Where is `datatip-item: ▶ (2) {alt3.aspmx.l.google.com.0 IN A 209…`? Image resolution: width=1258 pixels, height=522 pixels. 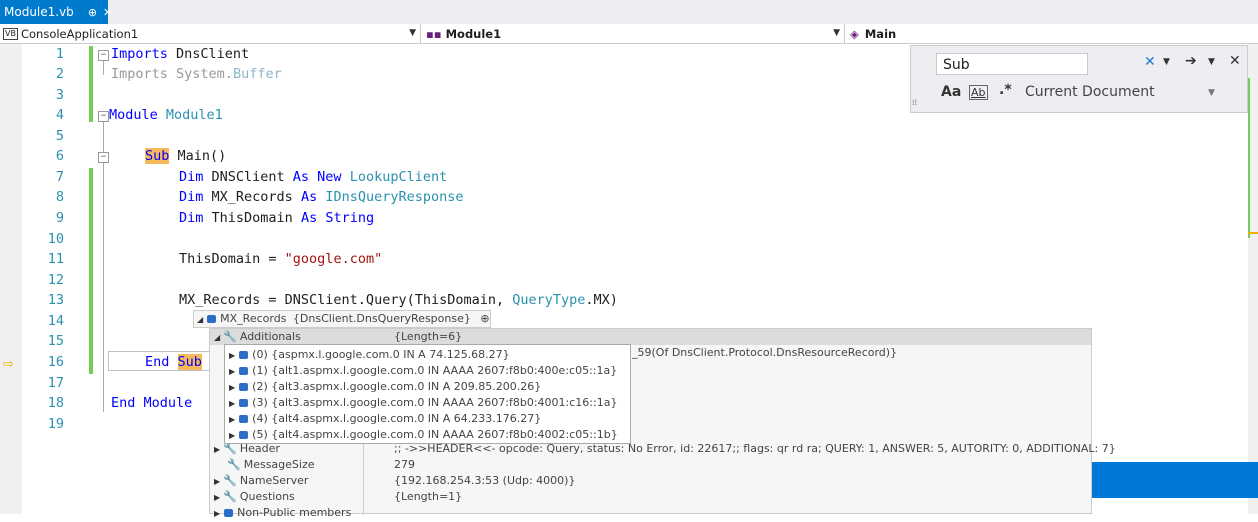 datatip-item: ▶ (2) {alt3.aspmx.l.google.com.0 IN A 209… is located at coordinates (385, 387).